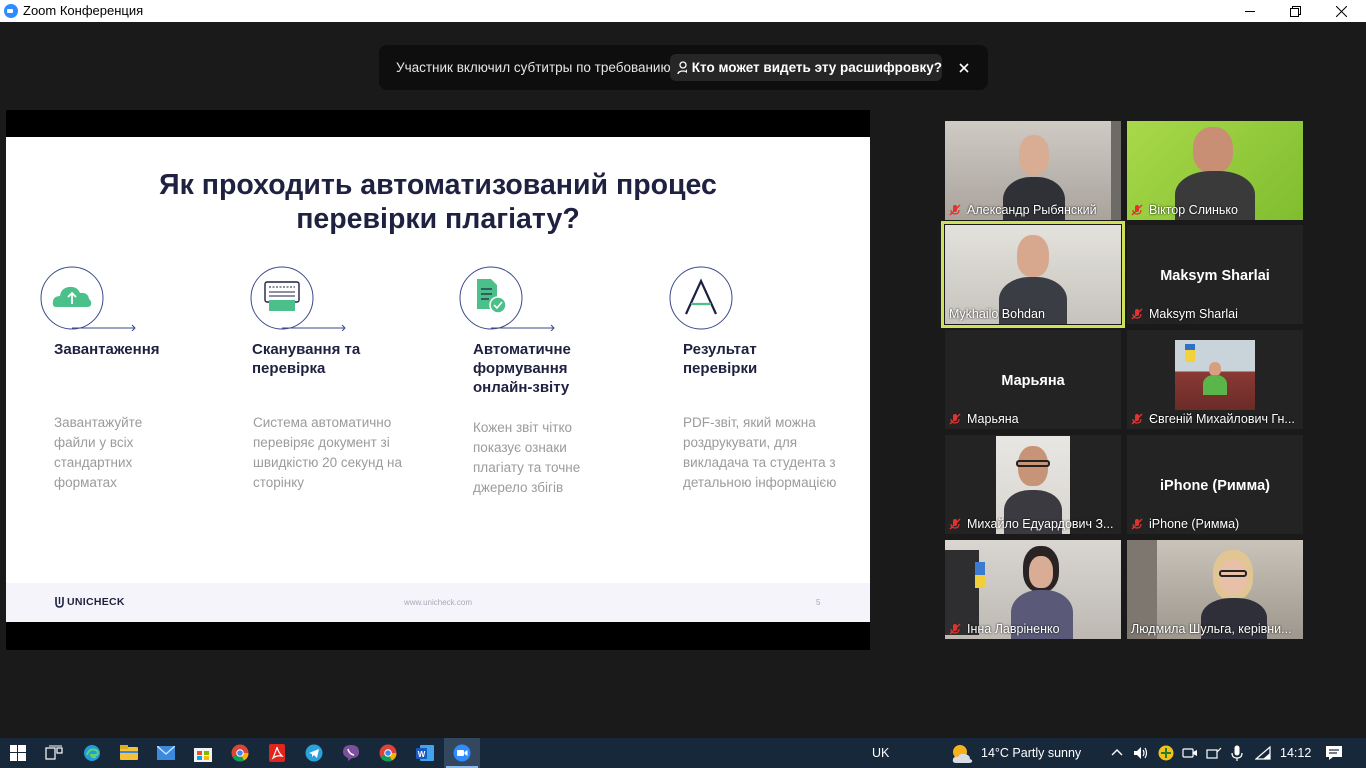 Image resolution: width=1366 pixels, height=768 pixels. I want to click on taskbar-zoom, so click(462, 753).